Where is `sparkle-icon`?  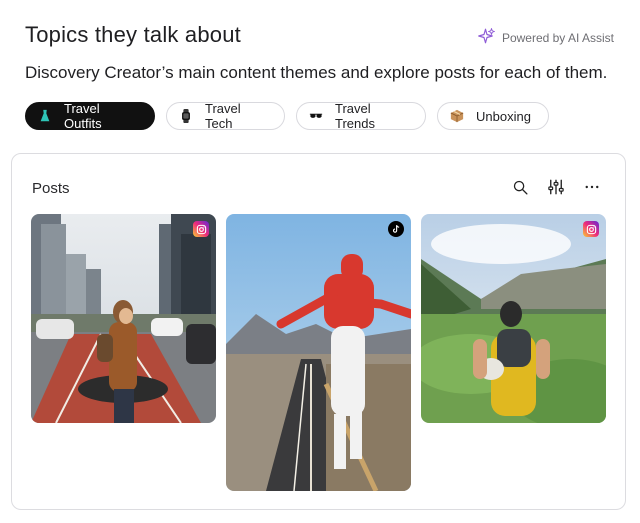
sparkle-icon is located at coordinates (487, 37).